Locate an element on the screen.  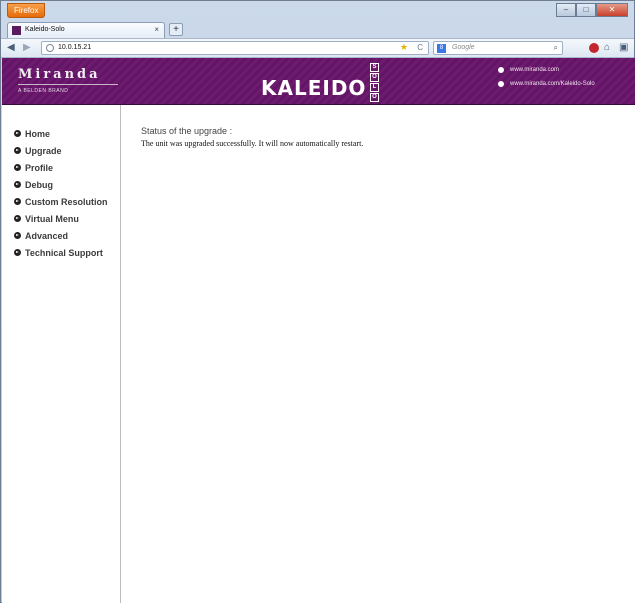
home-icon: ⌂ is located at coordinates (607, 47).